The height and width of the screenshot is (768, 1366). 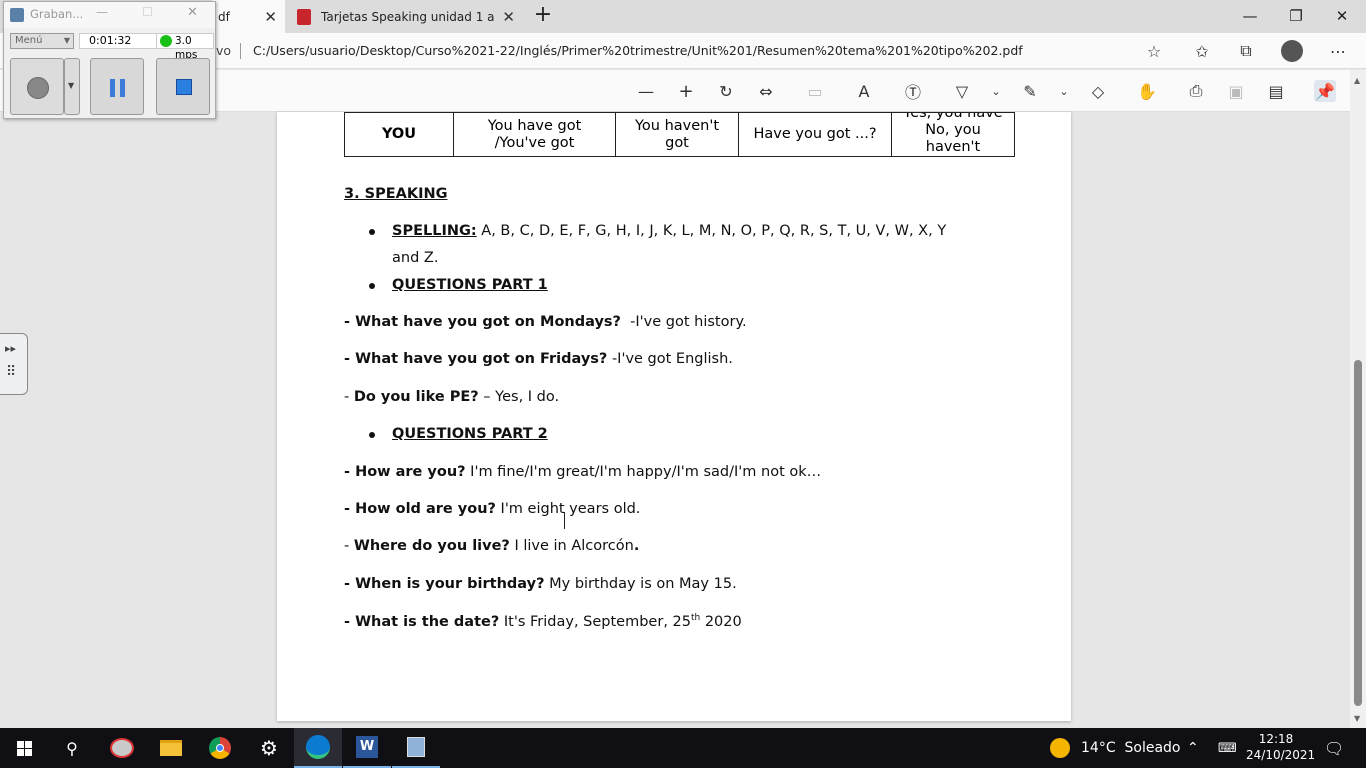 What do you see at coordinates (1154, 51) in the screenshot?
I see `add-favorite-icon: ☆` at bounding box center [1154, 51].